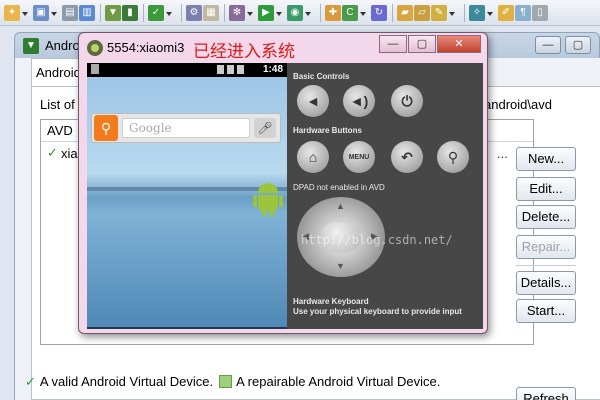 This screenshot has height=400, width=600. What do you see at coordinates (548, 45) in the screenshot?
I see `minimize-button: —` at bounding box center [548, 45].